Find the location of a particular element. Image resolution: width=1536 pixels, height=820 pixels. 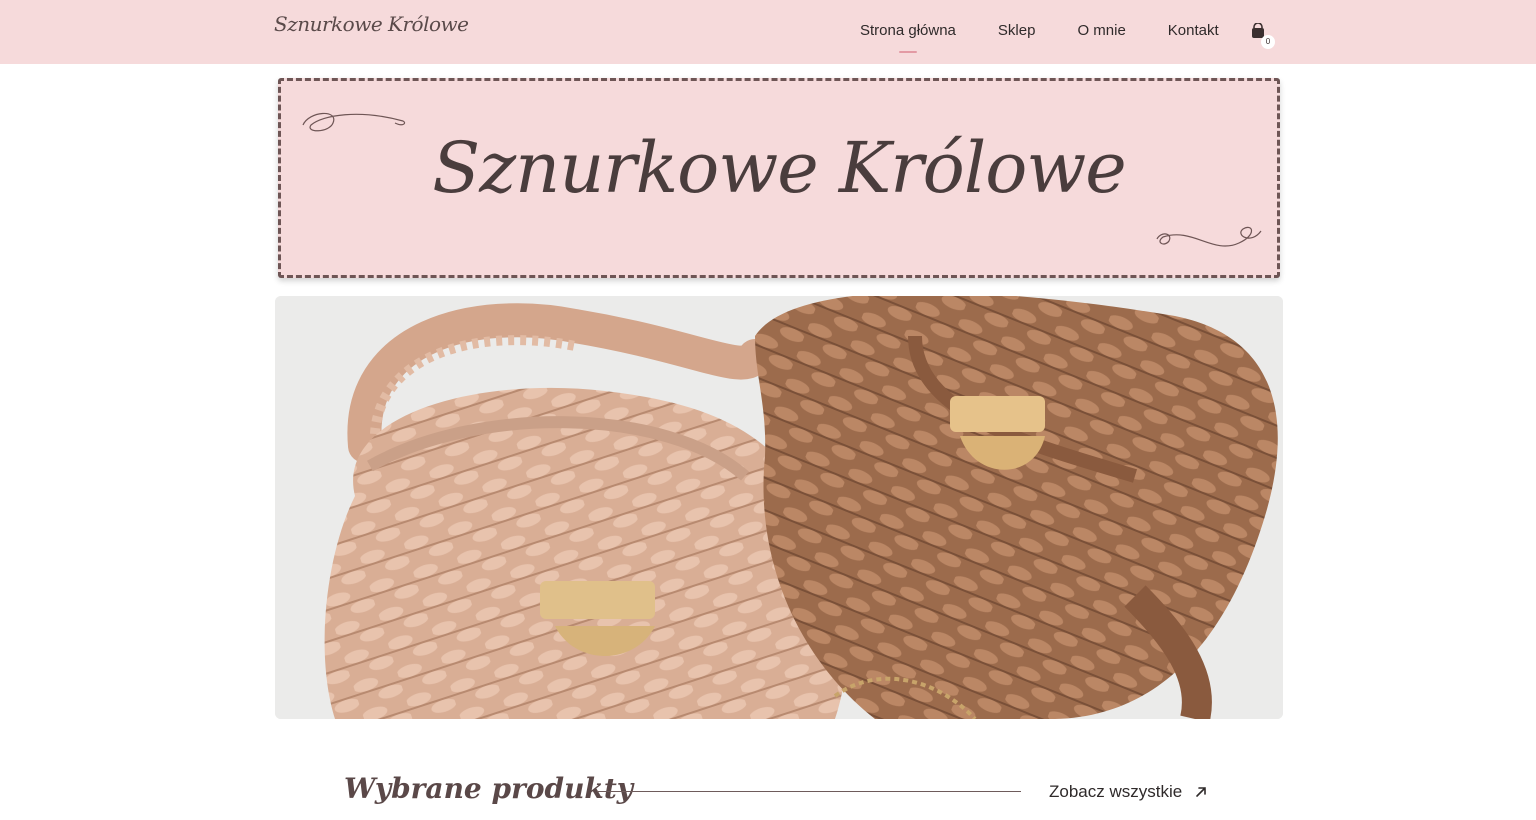

flourish-right-decoration is located at coordinates (1209, 236).